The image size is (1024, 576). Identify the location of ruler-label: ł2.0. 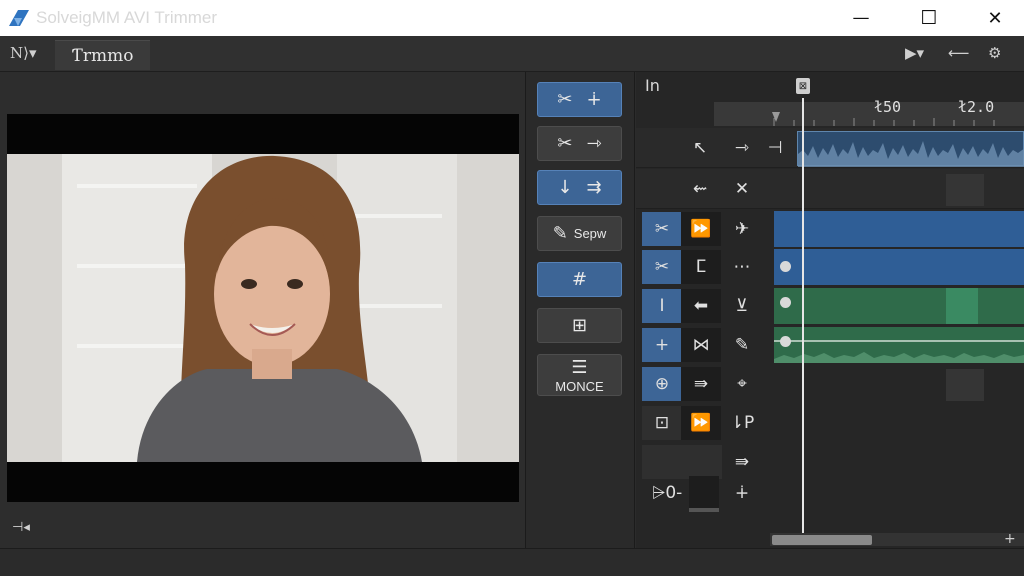
(976, 107).